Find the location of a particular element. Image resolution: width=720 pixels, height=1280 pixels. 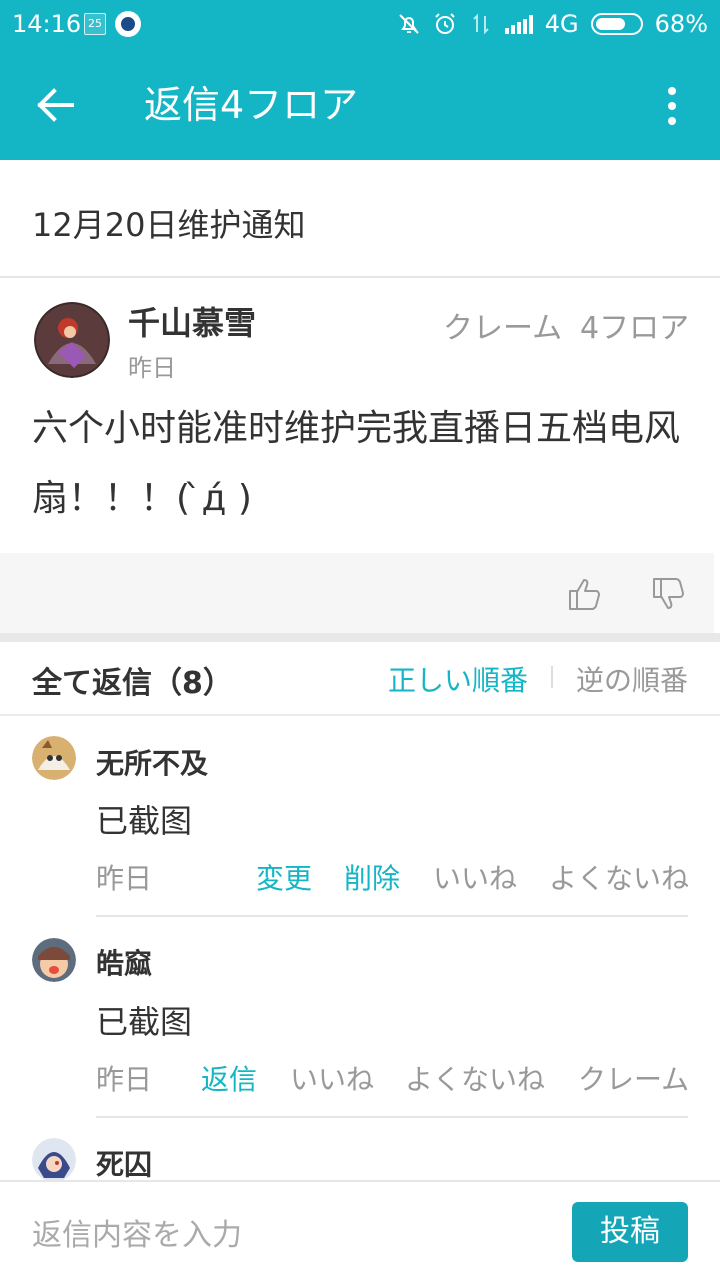

replies-header: 全て返信（8） 正しい順番 逆の順番 is located at coordinates (360, 679).